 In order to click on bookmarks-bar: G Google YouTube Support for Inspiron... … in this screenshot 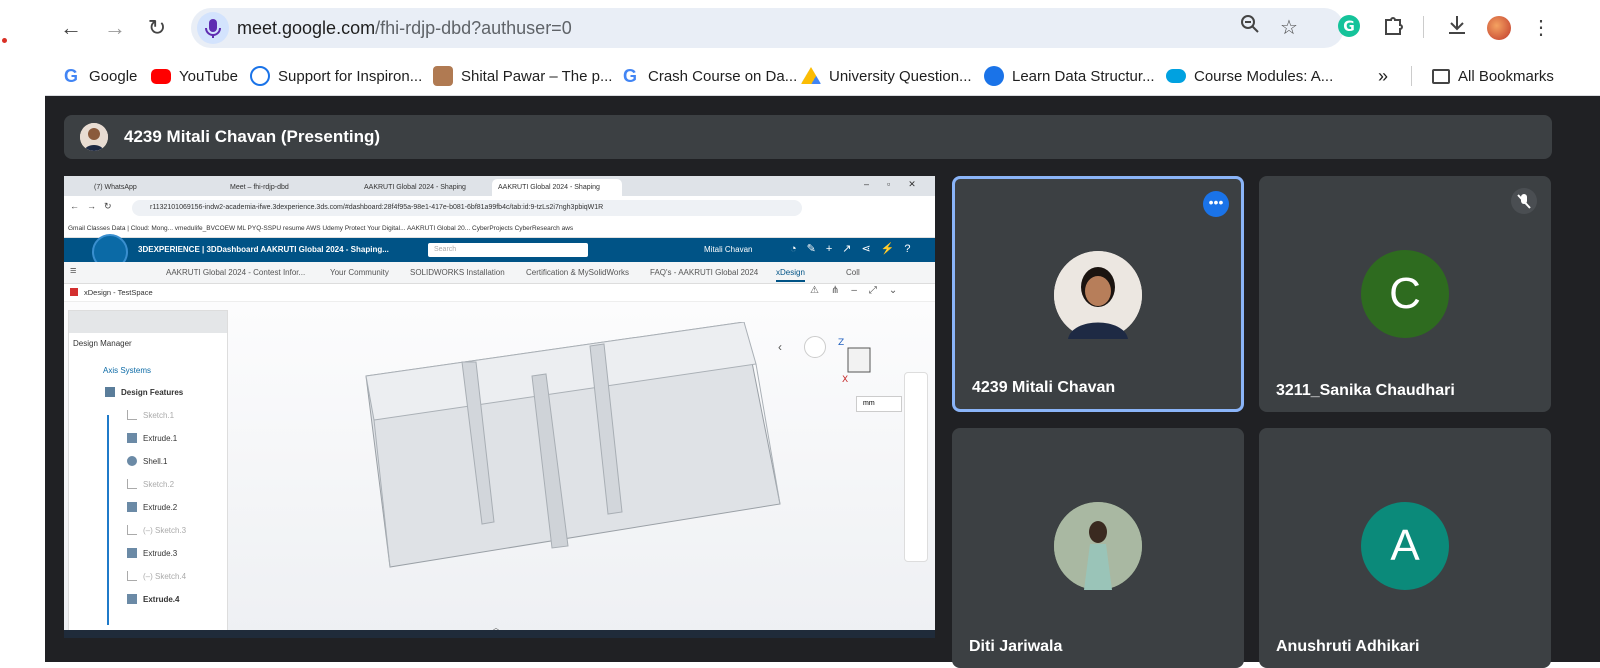, I will do `click(822, 76)`.